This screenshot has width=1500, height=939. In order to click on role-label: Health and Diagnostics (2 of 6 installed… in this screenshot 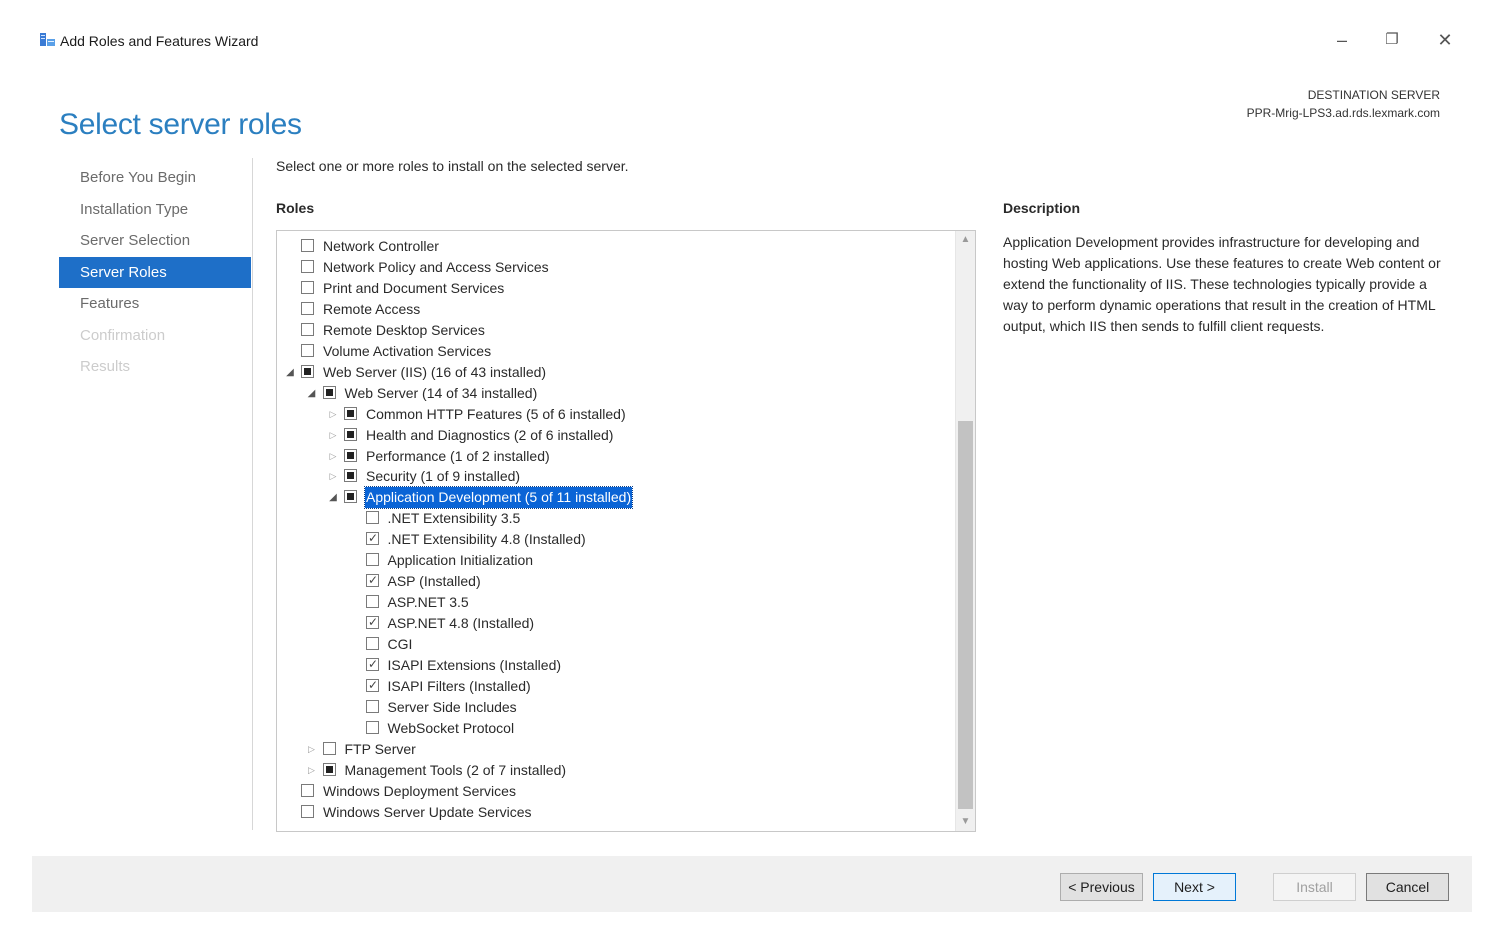, I will do `click(489, 435)`.